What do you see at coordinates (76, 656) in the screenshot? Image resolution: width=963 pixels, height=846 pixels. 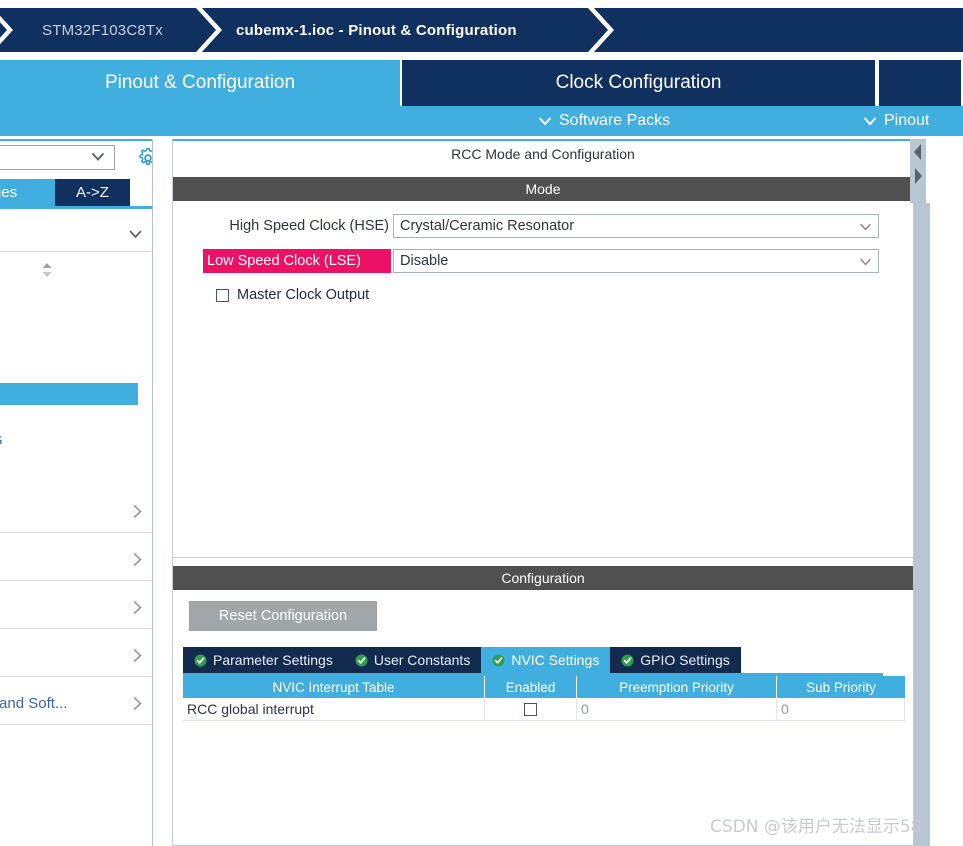 I see `sidebar-category-computing: uting` at bounding box center [76, 656].